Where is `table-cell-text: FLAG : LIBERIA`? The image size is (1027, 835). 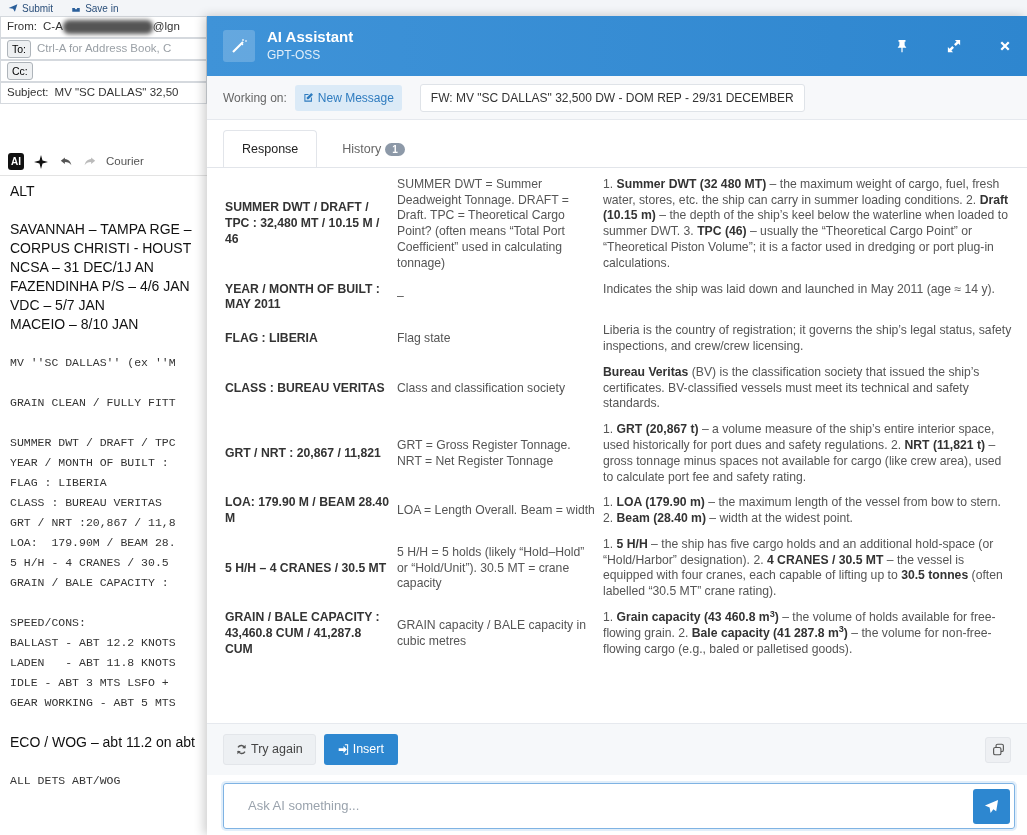 table-cell-text: FLAG : LIBERIA is located at coordinates (272, 339).